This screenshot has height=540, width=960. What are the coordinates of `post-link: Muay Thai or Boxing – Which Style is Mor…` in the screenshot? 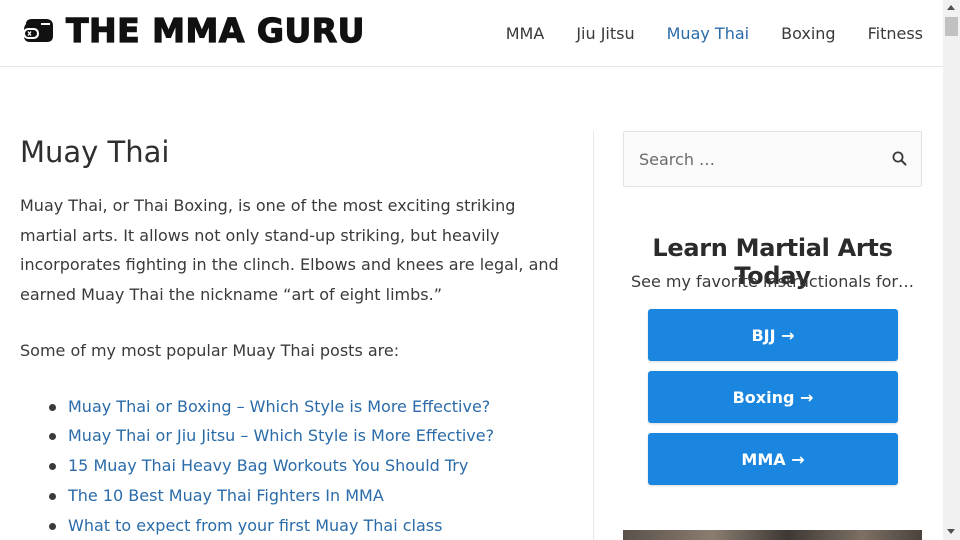 It's located at (279, 406).